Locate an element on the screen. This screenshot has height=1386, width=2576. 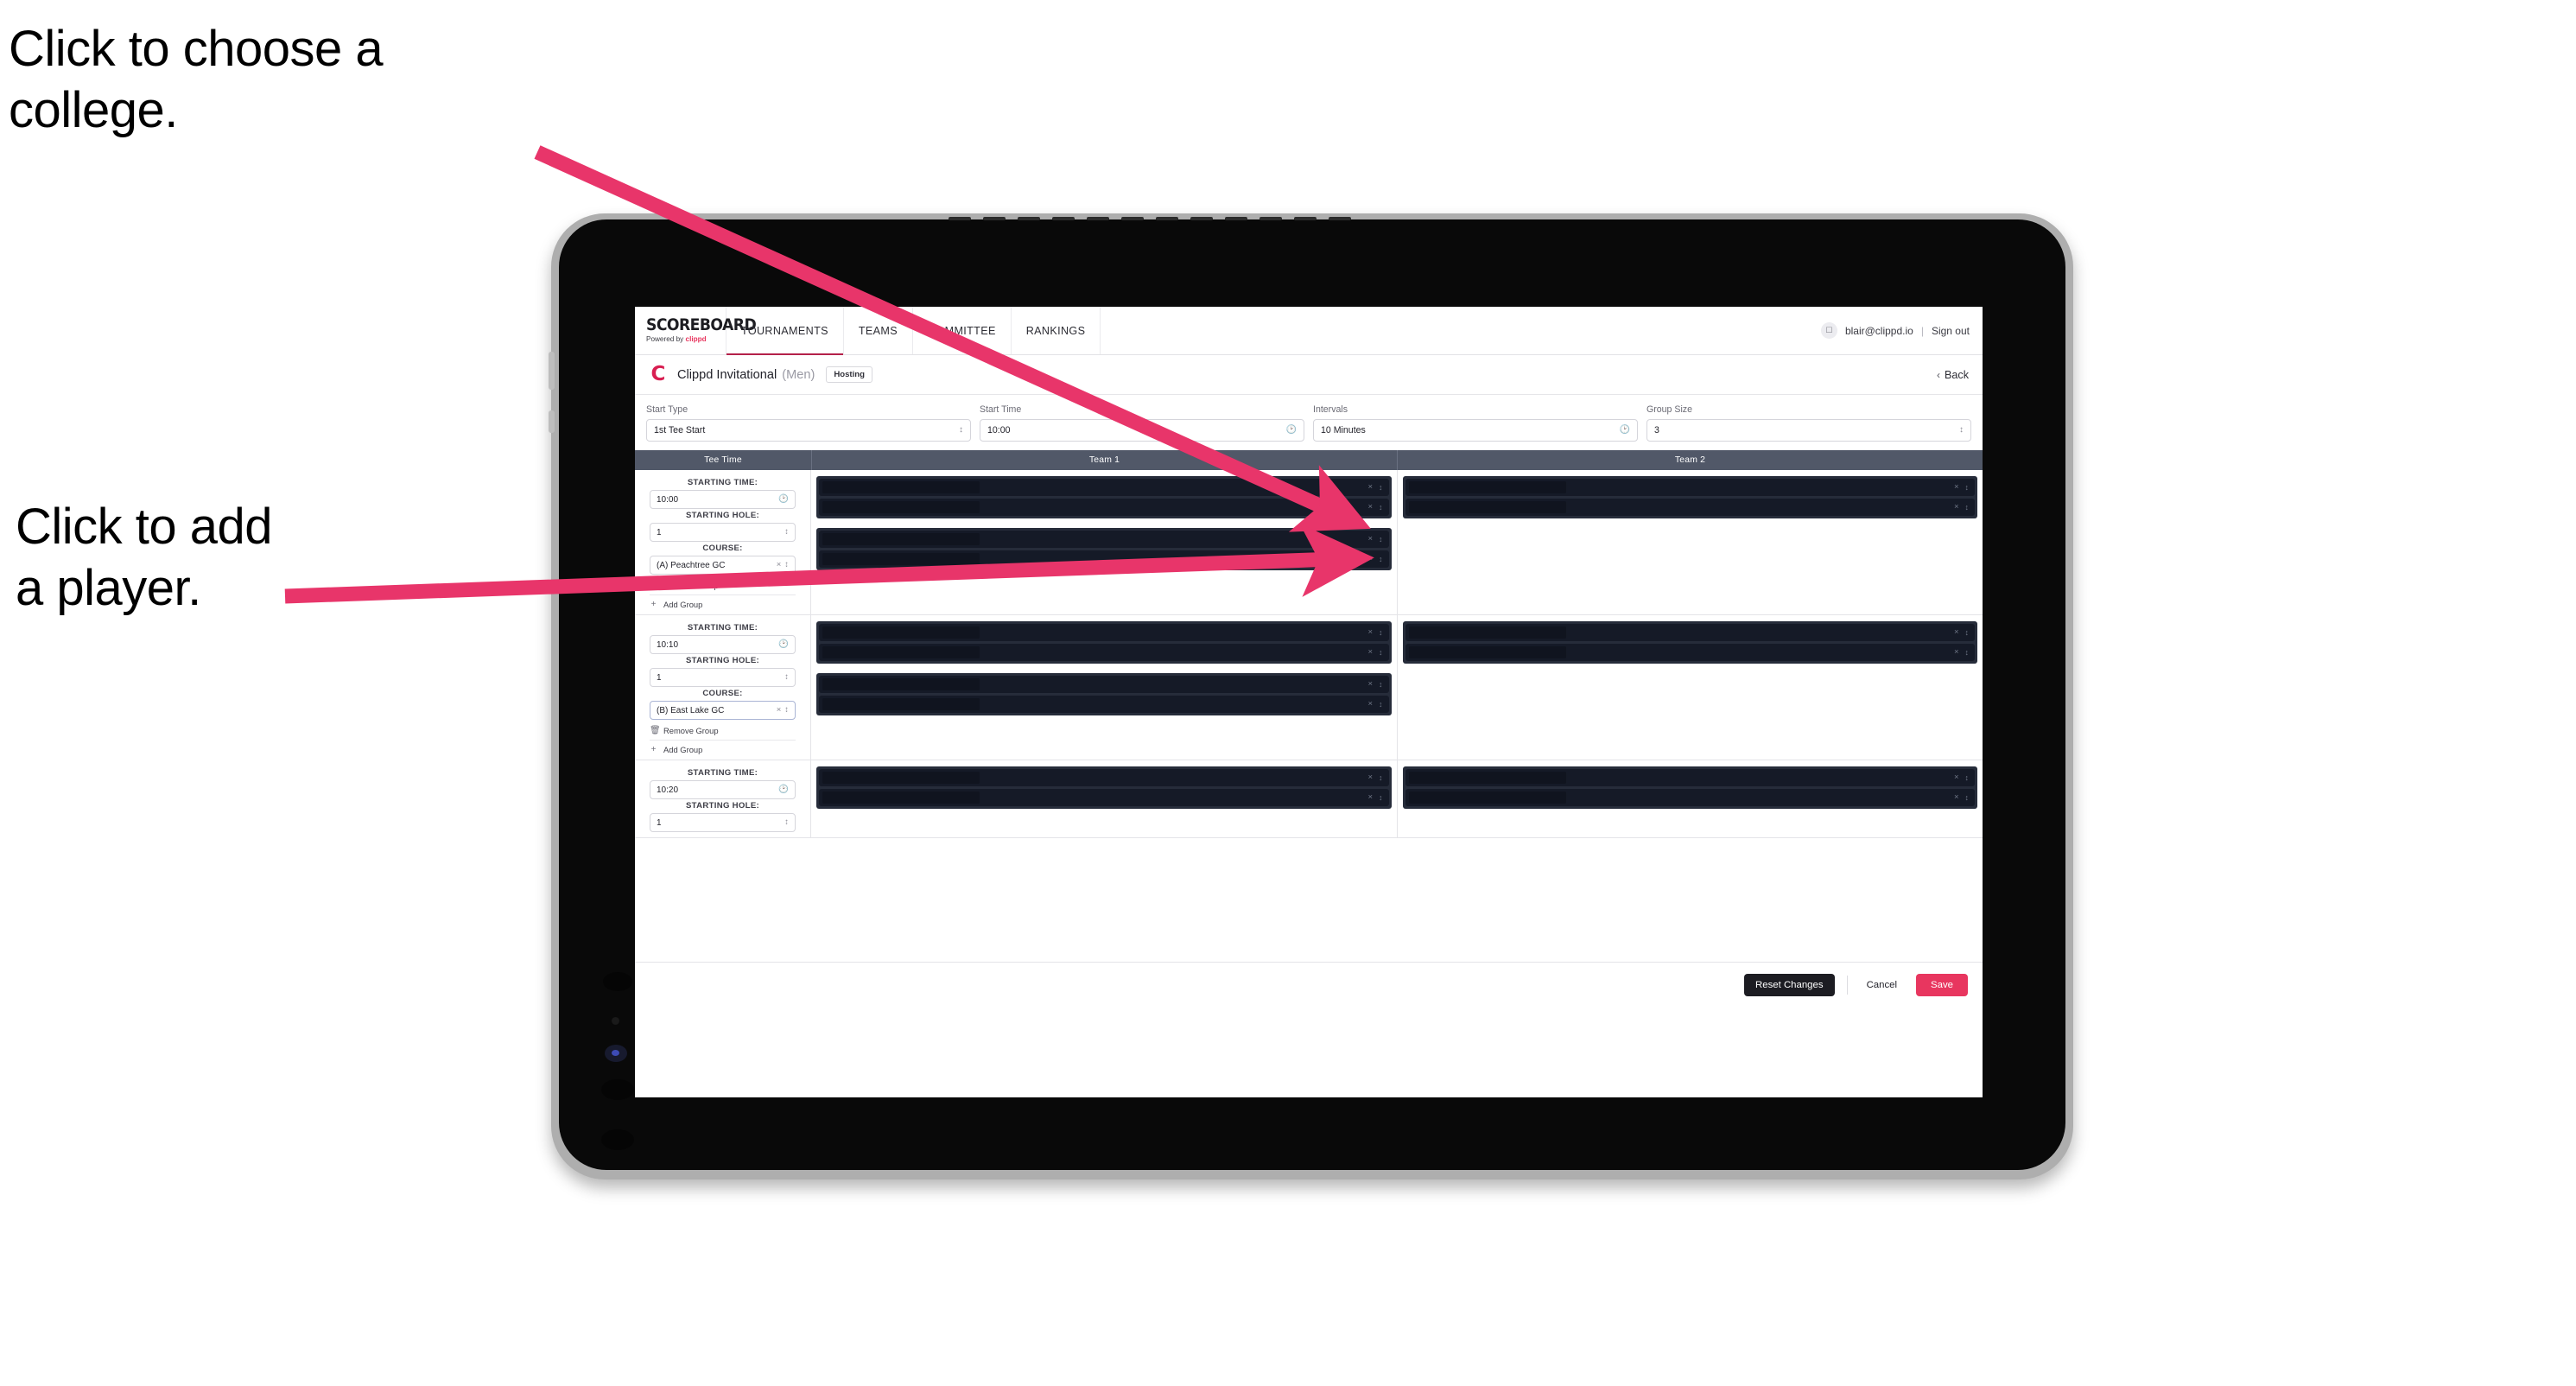
team-1-cell: × ↕ × ↕ × ↕ × ↕ is located at coordinates (1104, 687).